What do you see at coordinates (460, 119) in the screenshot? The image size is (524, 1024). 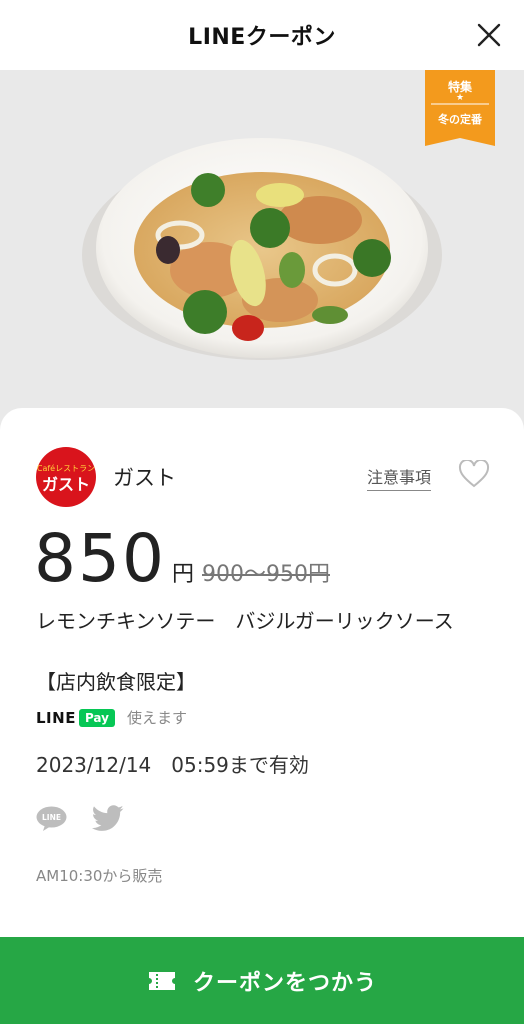 I see `badge-label-bottom: 冬の定番` at bounding box center [460, 119].